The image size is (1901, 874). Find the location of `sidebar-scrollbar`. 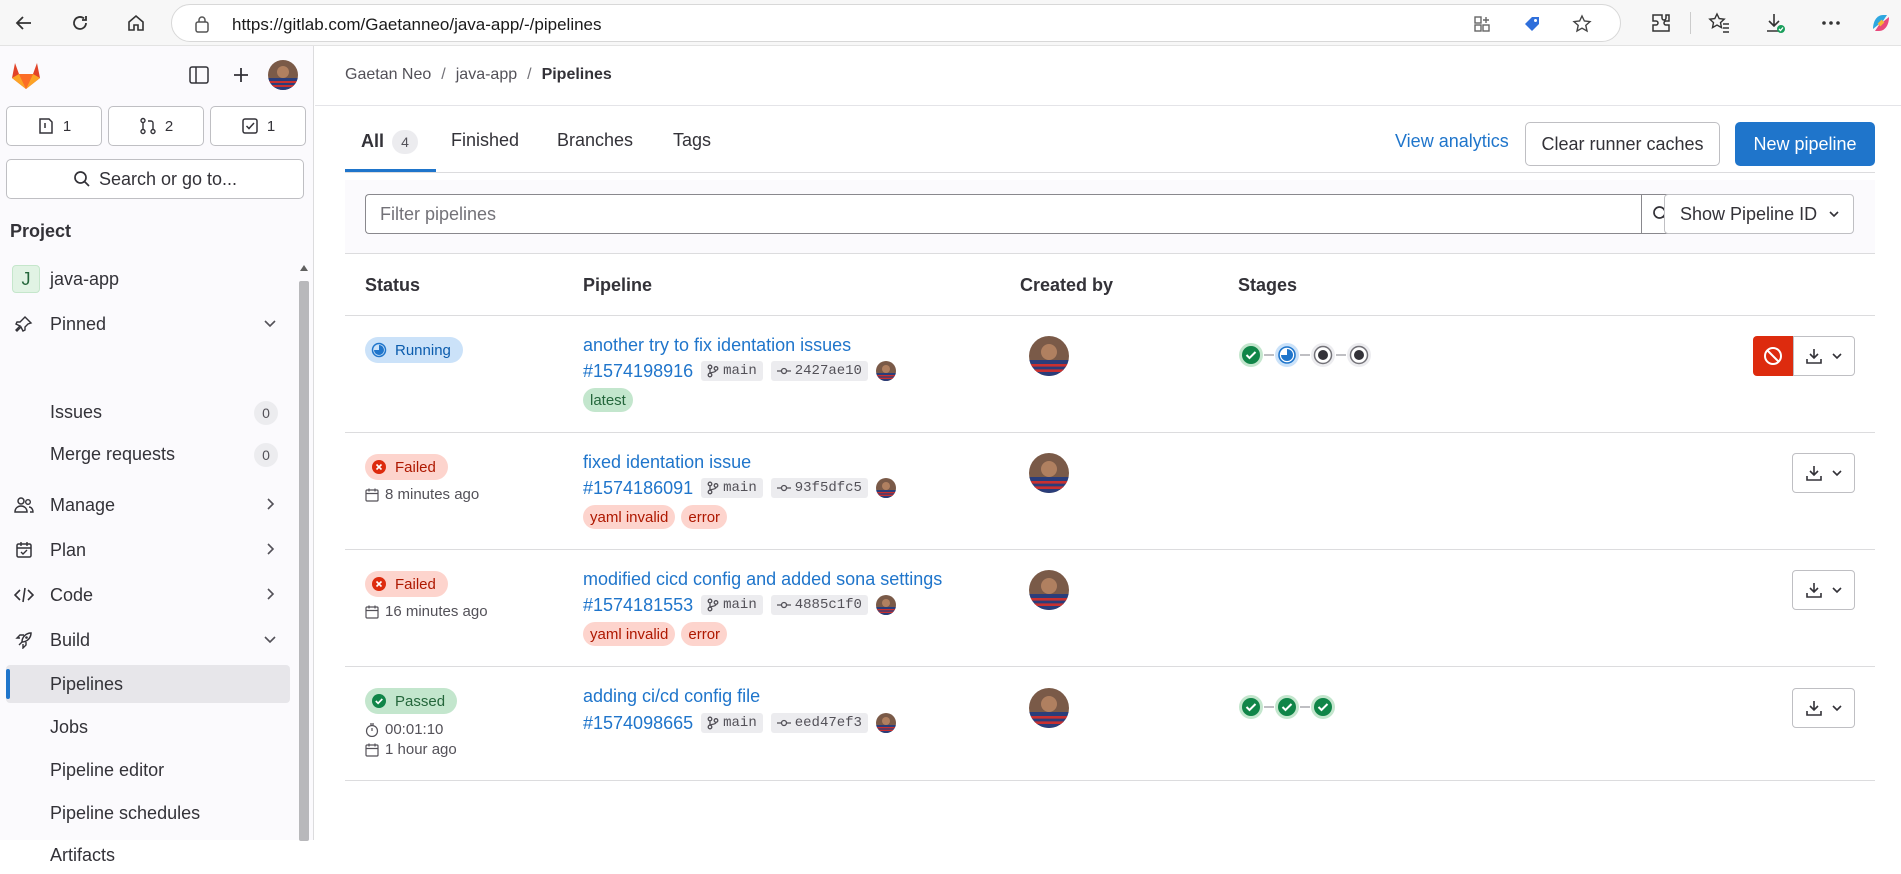

sidebar-scrollbar is located at coordinates (304, 551).